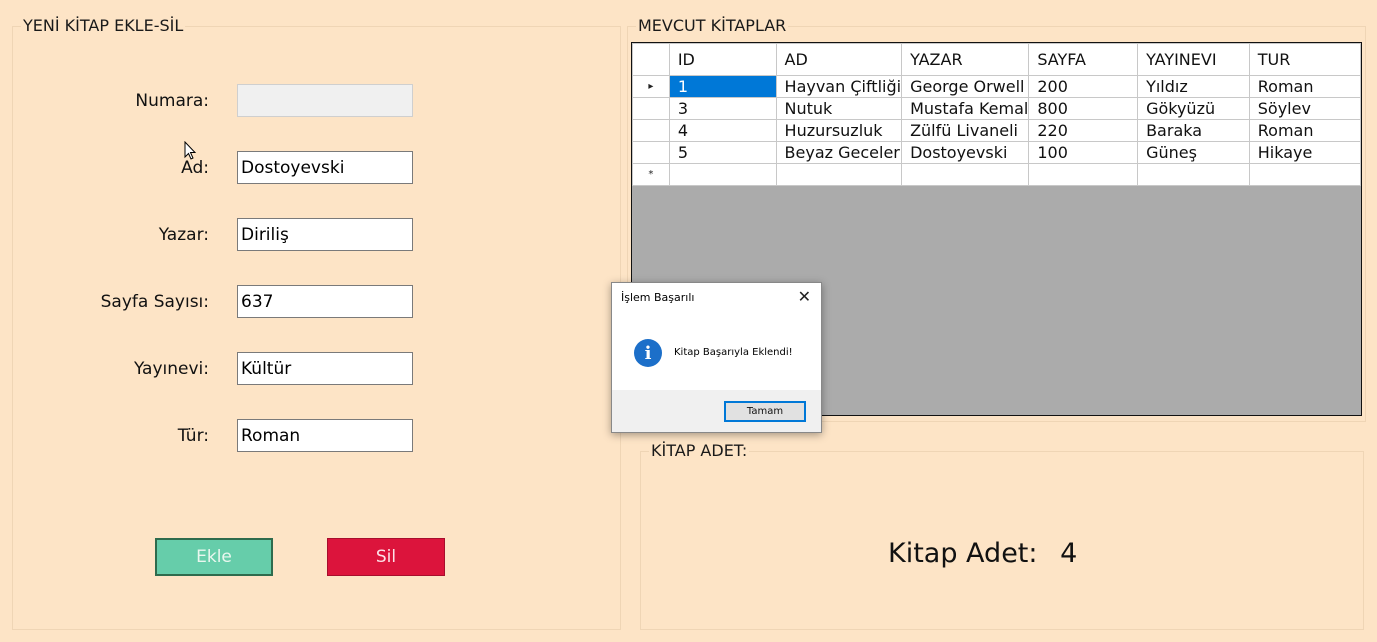 The width and height of the screenshot is (1377, 642). Describe the element at coordinates (1193, 130) in the screenshot. I see `table-cell: Baraka` at that location.